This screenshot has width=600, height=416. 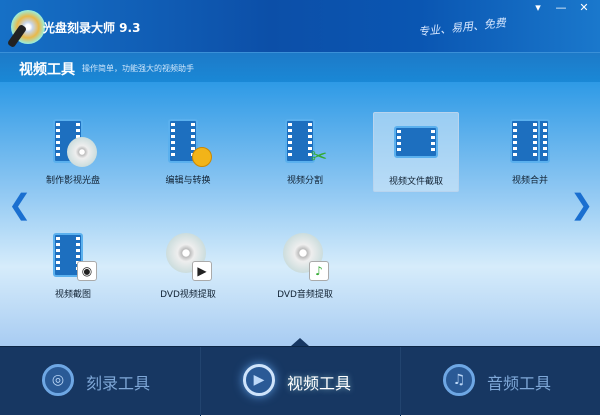 I want to click on dvd-audio-icon: ♪, so click(x=305, y=257).